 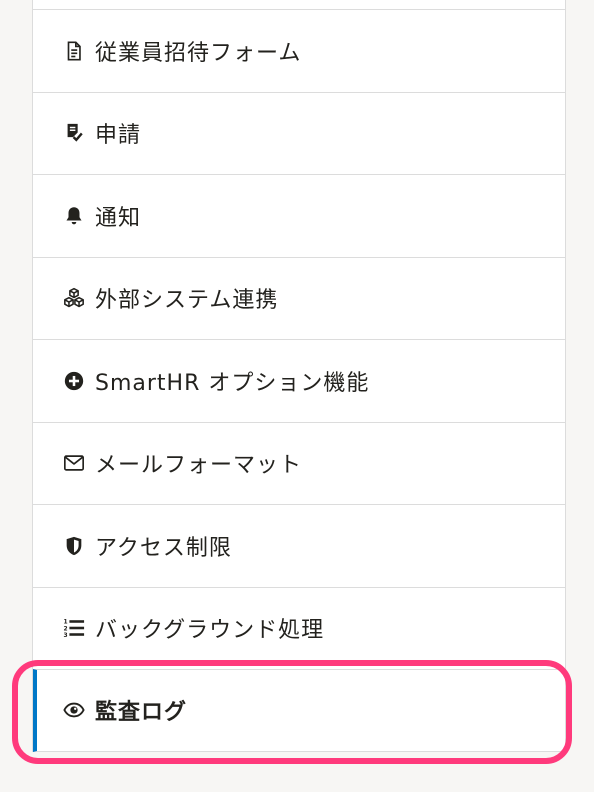 I want to click on menu-item-label: 外部システム連携, so click(x=187, y=301).